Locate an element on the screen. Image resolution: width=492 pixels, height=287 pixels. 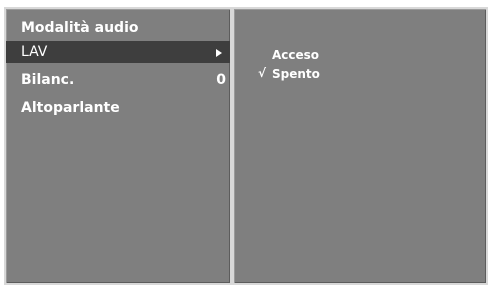
option-acceso: Acceso is located at coordinates (295, 55).